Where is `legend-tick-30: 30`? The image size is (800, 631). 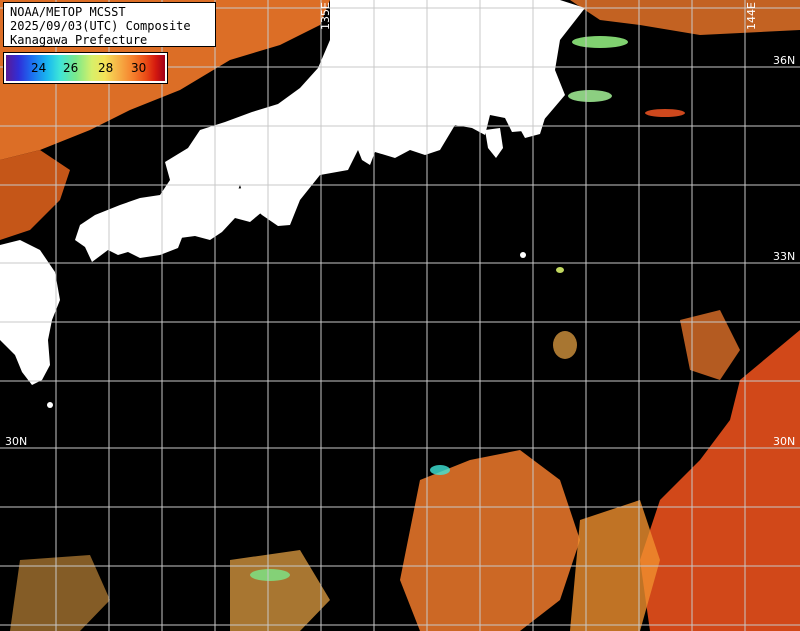
legend-tick-30: 30 is located at coordinates (139, 68).